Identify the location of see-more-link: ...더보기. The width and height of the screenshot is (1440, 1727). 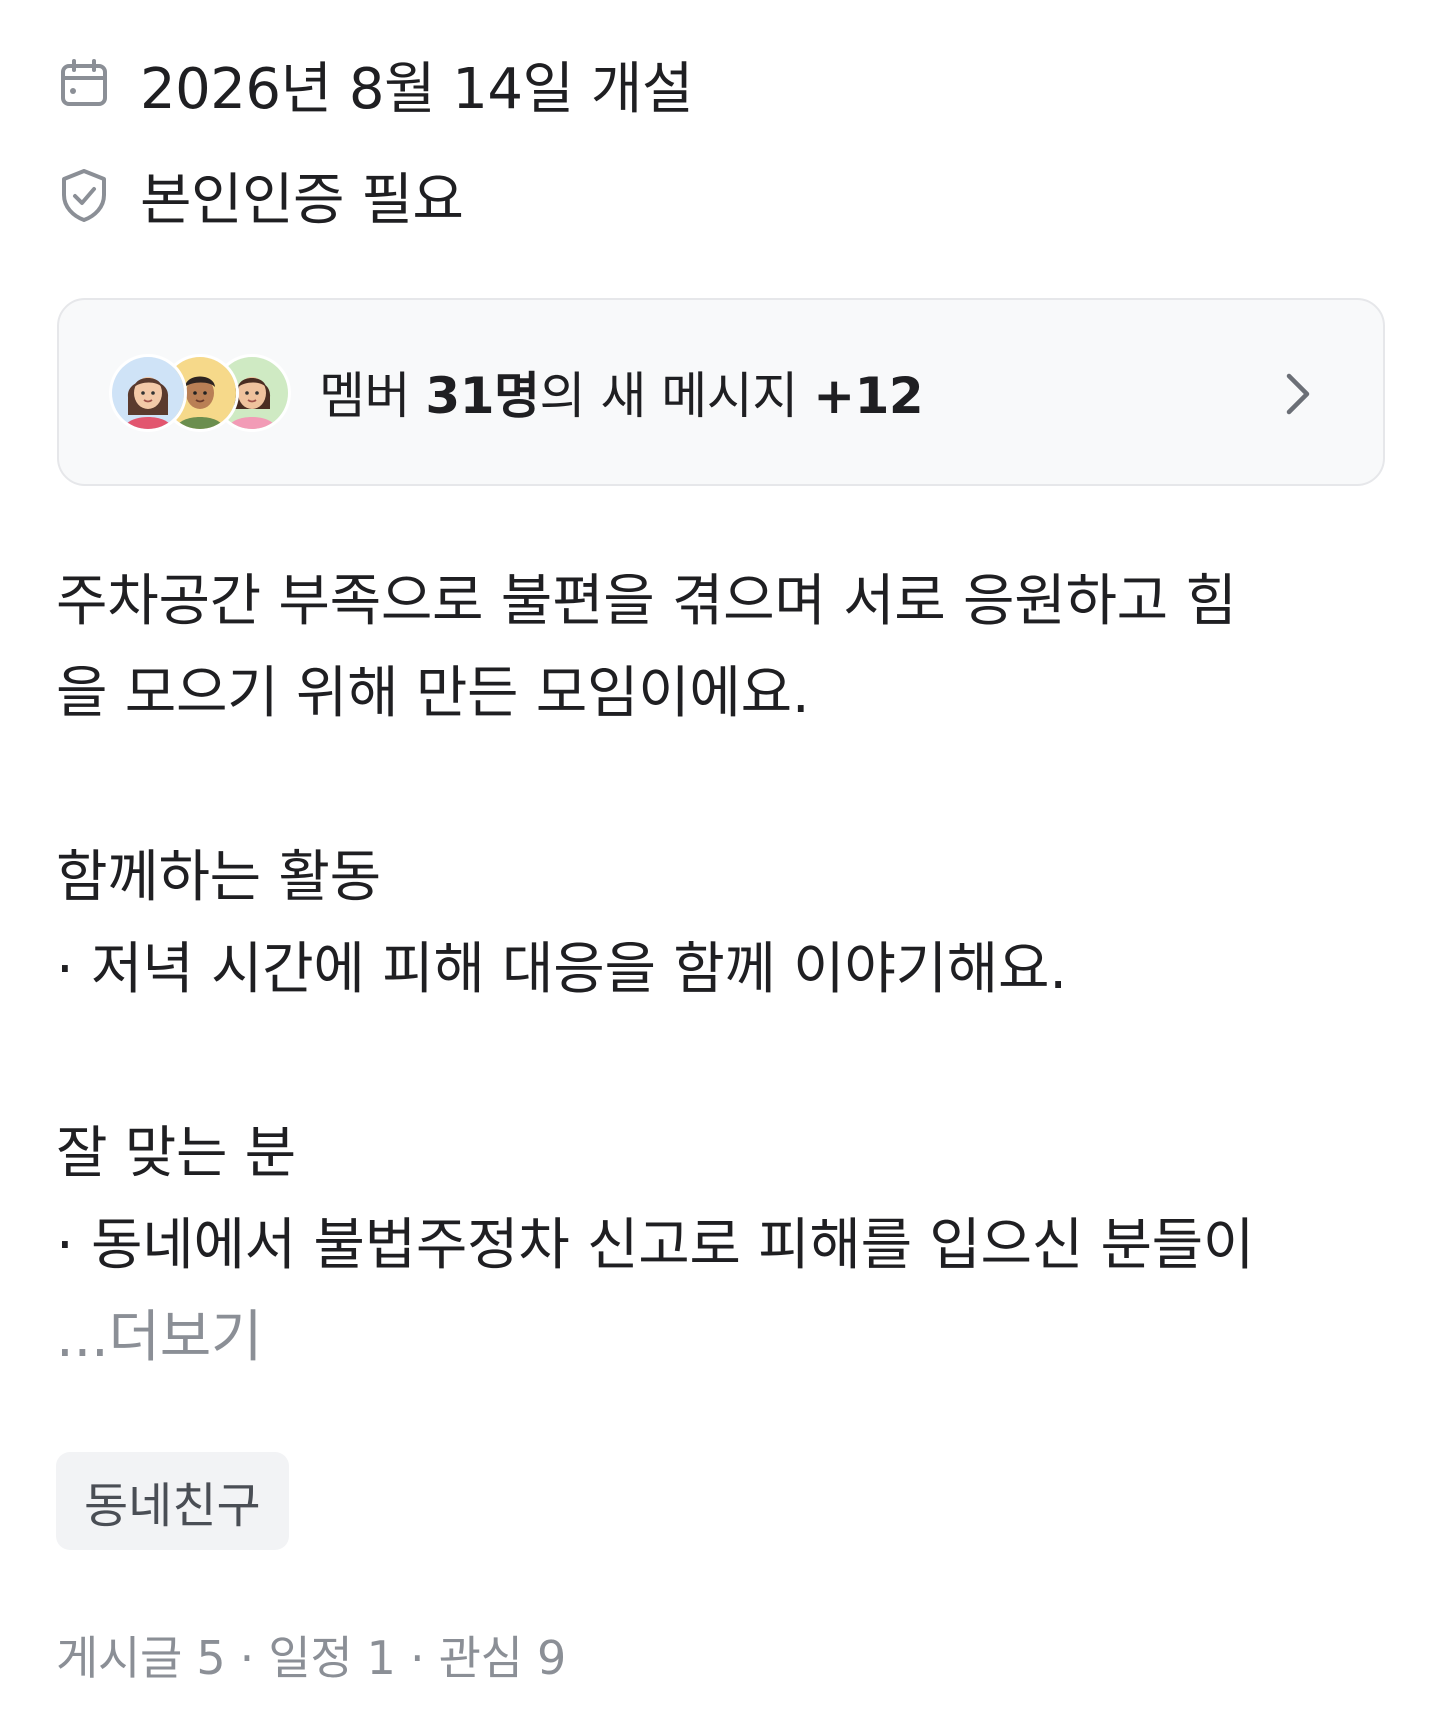
(721, 1338).